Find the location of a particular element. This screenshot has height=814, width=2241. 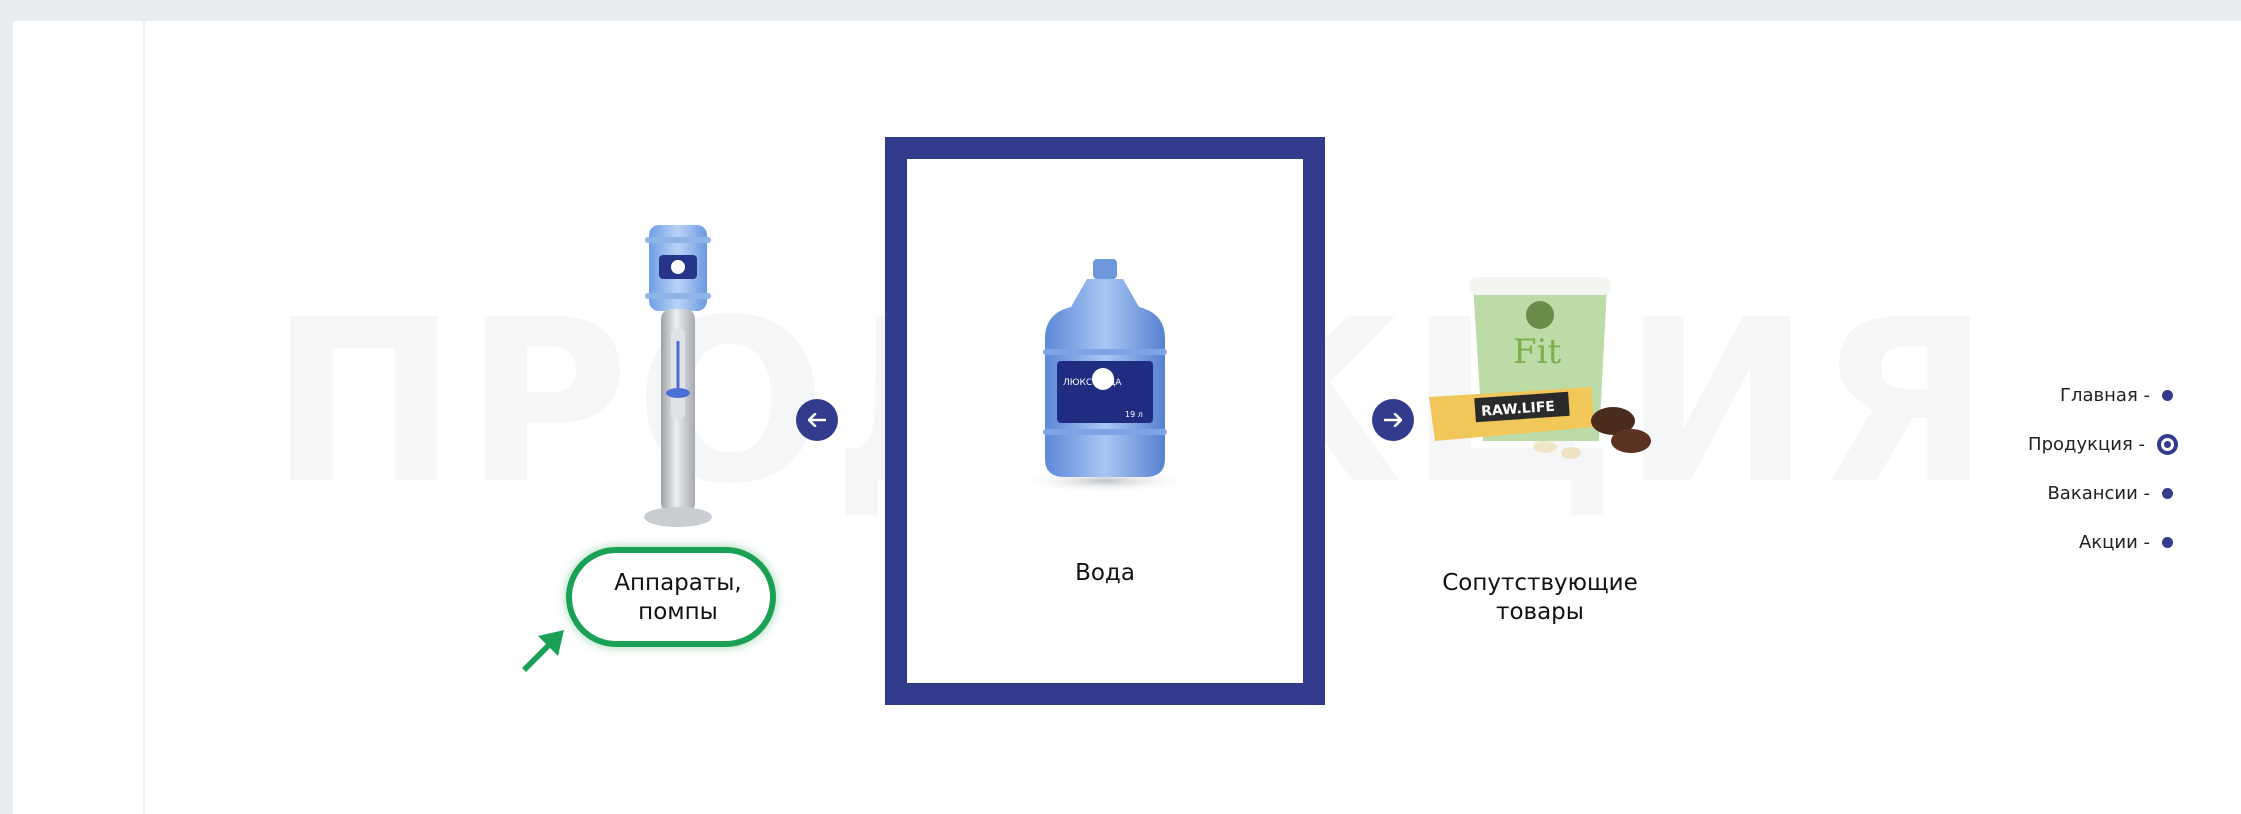

product-card-water: ЛЮКС ВОДА 19 л Вода is located at coordinates (1105, 421).